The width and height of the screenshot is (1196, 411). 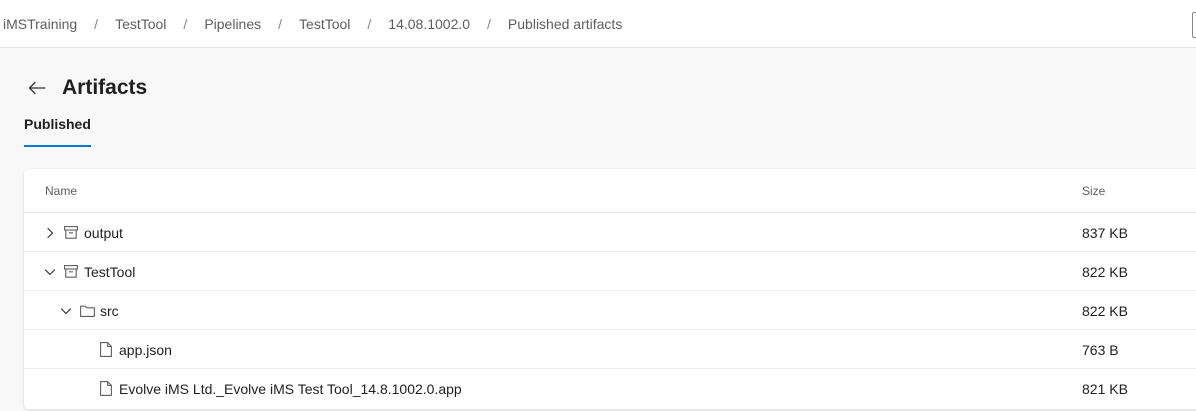 What do you see at coordinates (40, 24) in the screenshot?
I see `breadcrumb-item-organization: iMSTraining` at bounding box center [40, 24].